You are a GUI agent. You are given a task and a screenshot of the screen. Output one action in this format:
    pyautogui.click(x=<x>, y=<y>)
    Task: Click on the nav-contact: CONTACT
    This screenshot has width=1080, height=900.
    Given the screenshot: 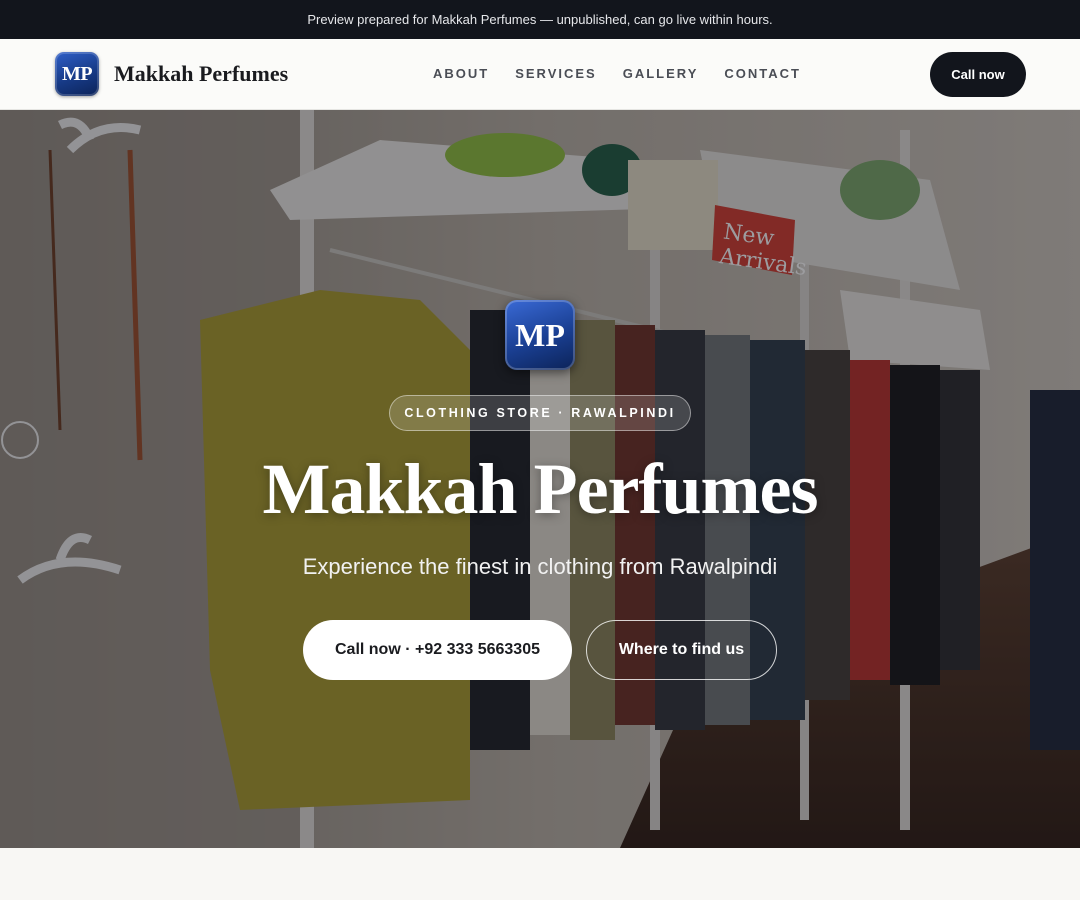 What is the action you would take?
    pyautogui.click(x=762, y=73)
    